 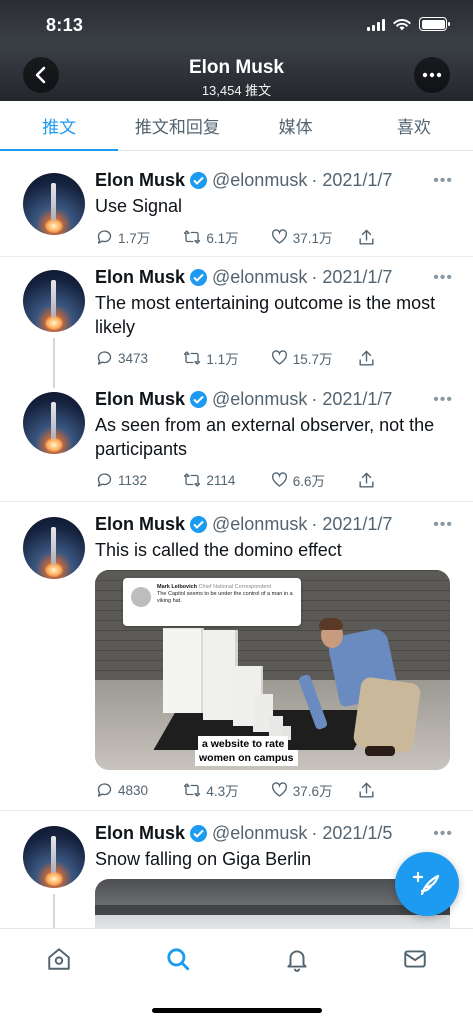 I want to click on quoted-avatar, so click(x=141, y=597).